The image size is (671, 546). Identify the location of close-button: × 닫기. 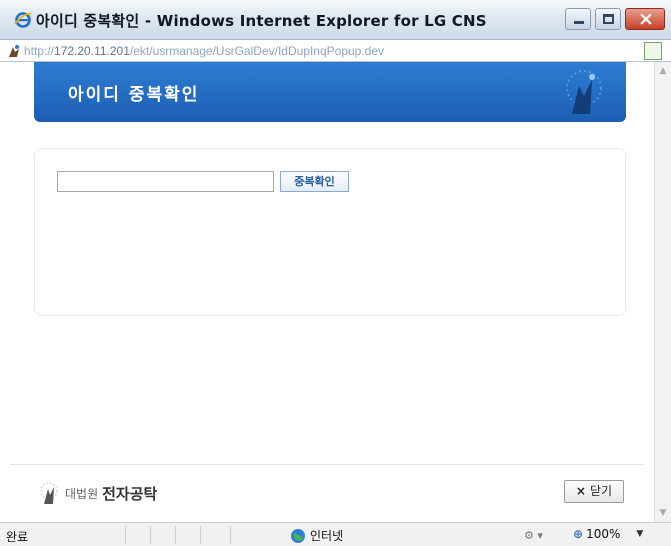
(594, 491).